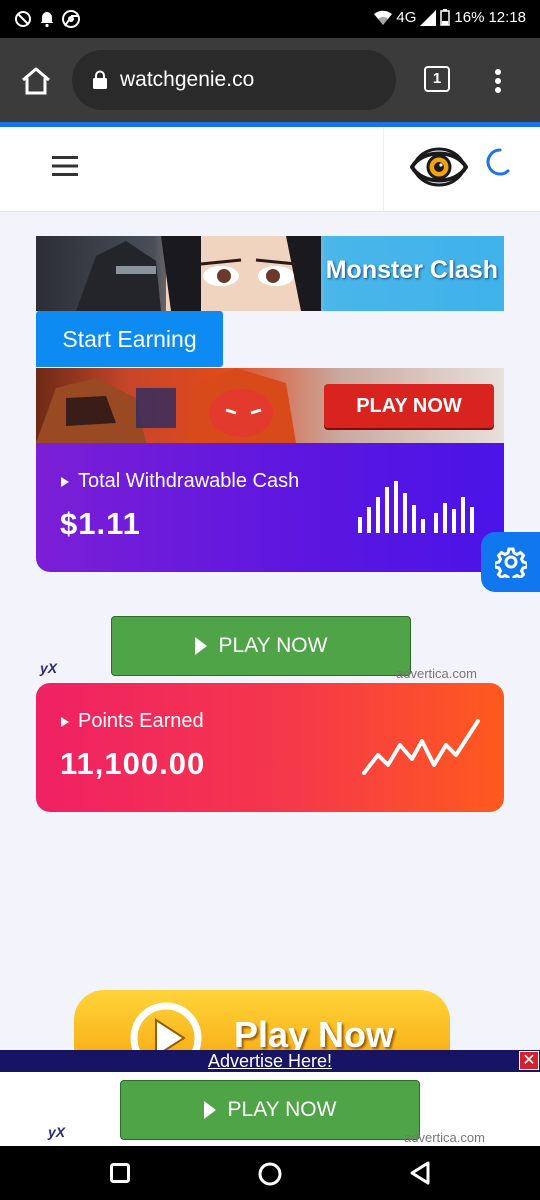  I want to click on game-characters-image, so click(166, 405).